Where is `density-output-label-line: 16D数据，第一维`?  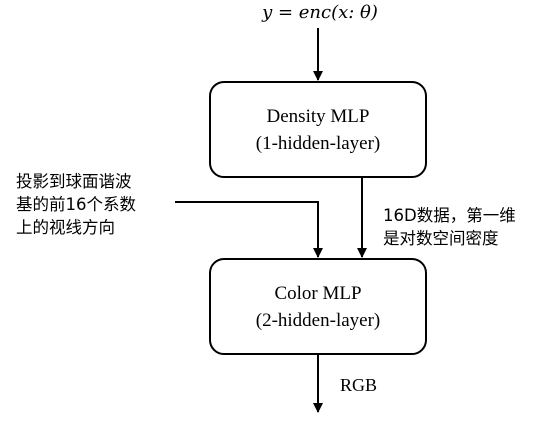 density-output-label-line: 16D数据，第一维 is located at coordinates (449, 215).